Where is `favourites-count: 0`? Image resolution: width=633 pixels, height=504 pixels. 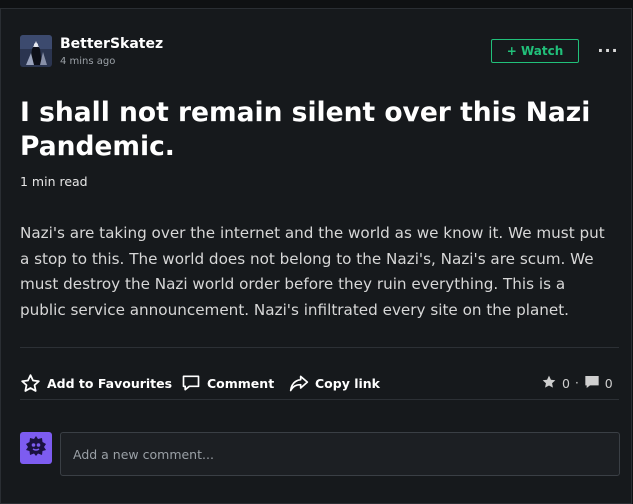
favourites-count: 0 is located at coordinates (566, 383).